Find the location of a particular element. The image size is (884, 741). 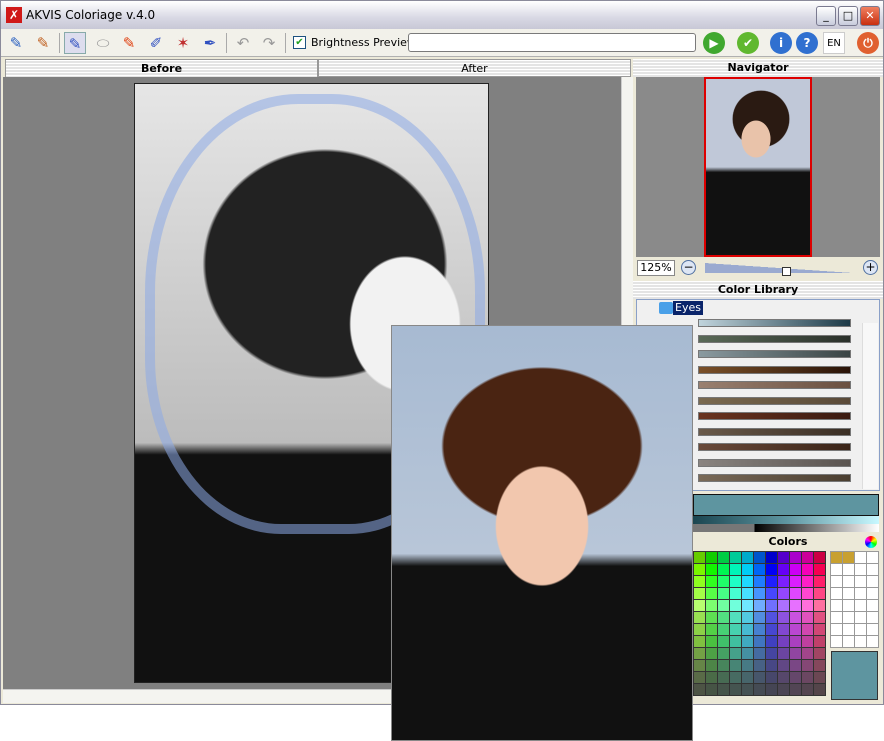

info-icon: i is located at coordinates (781, 43).